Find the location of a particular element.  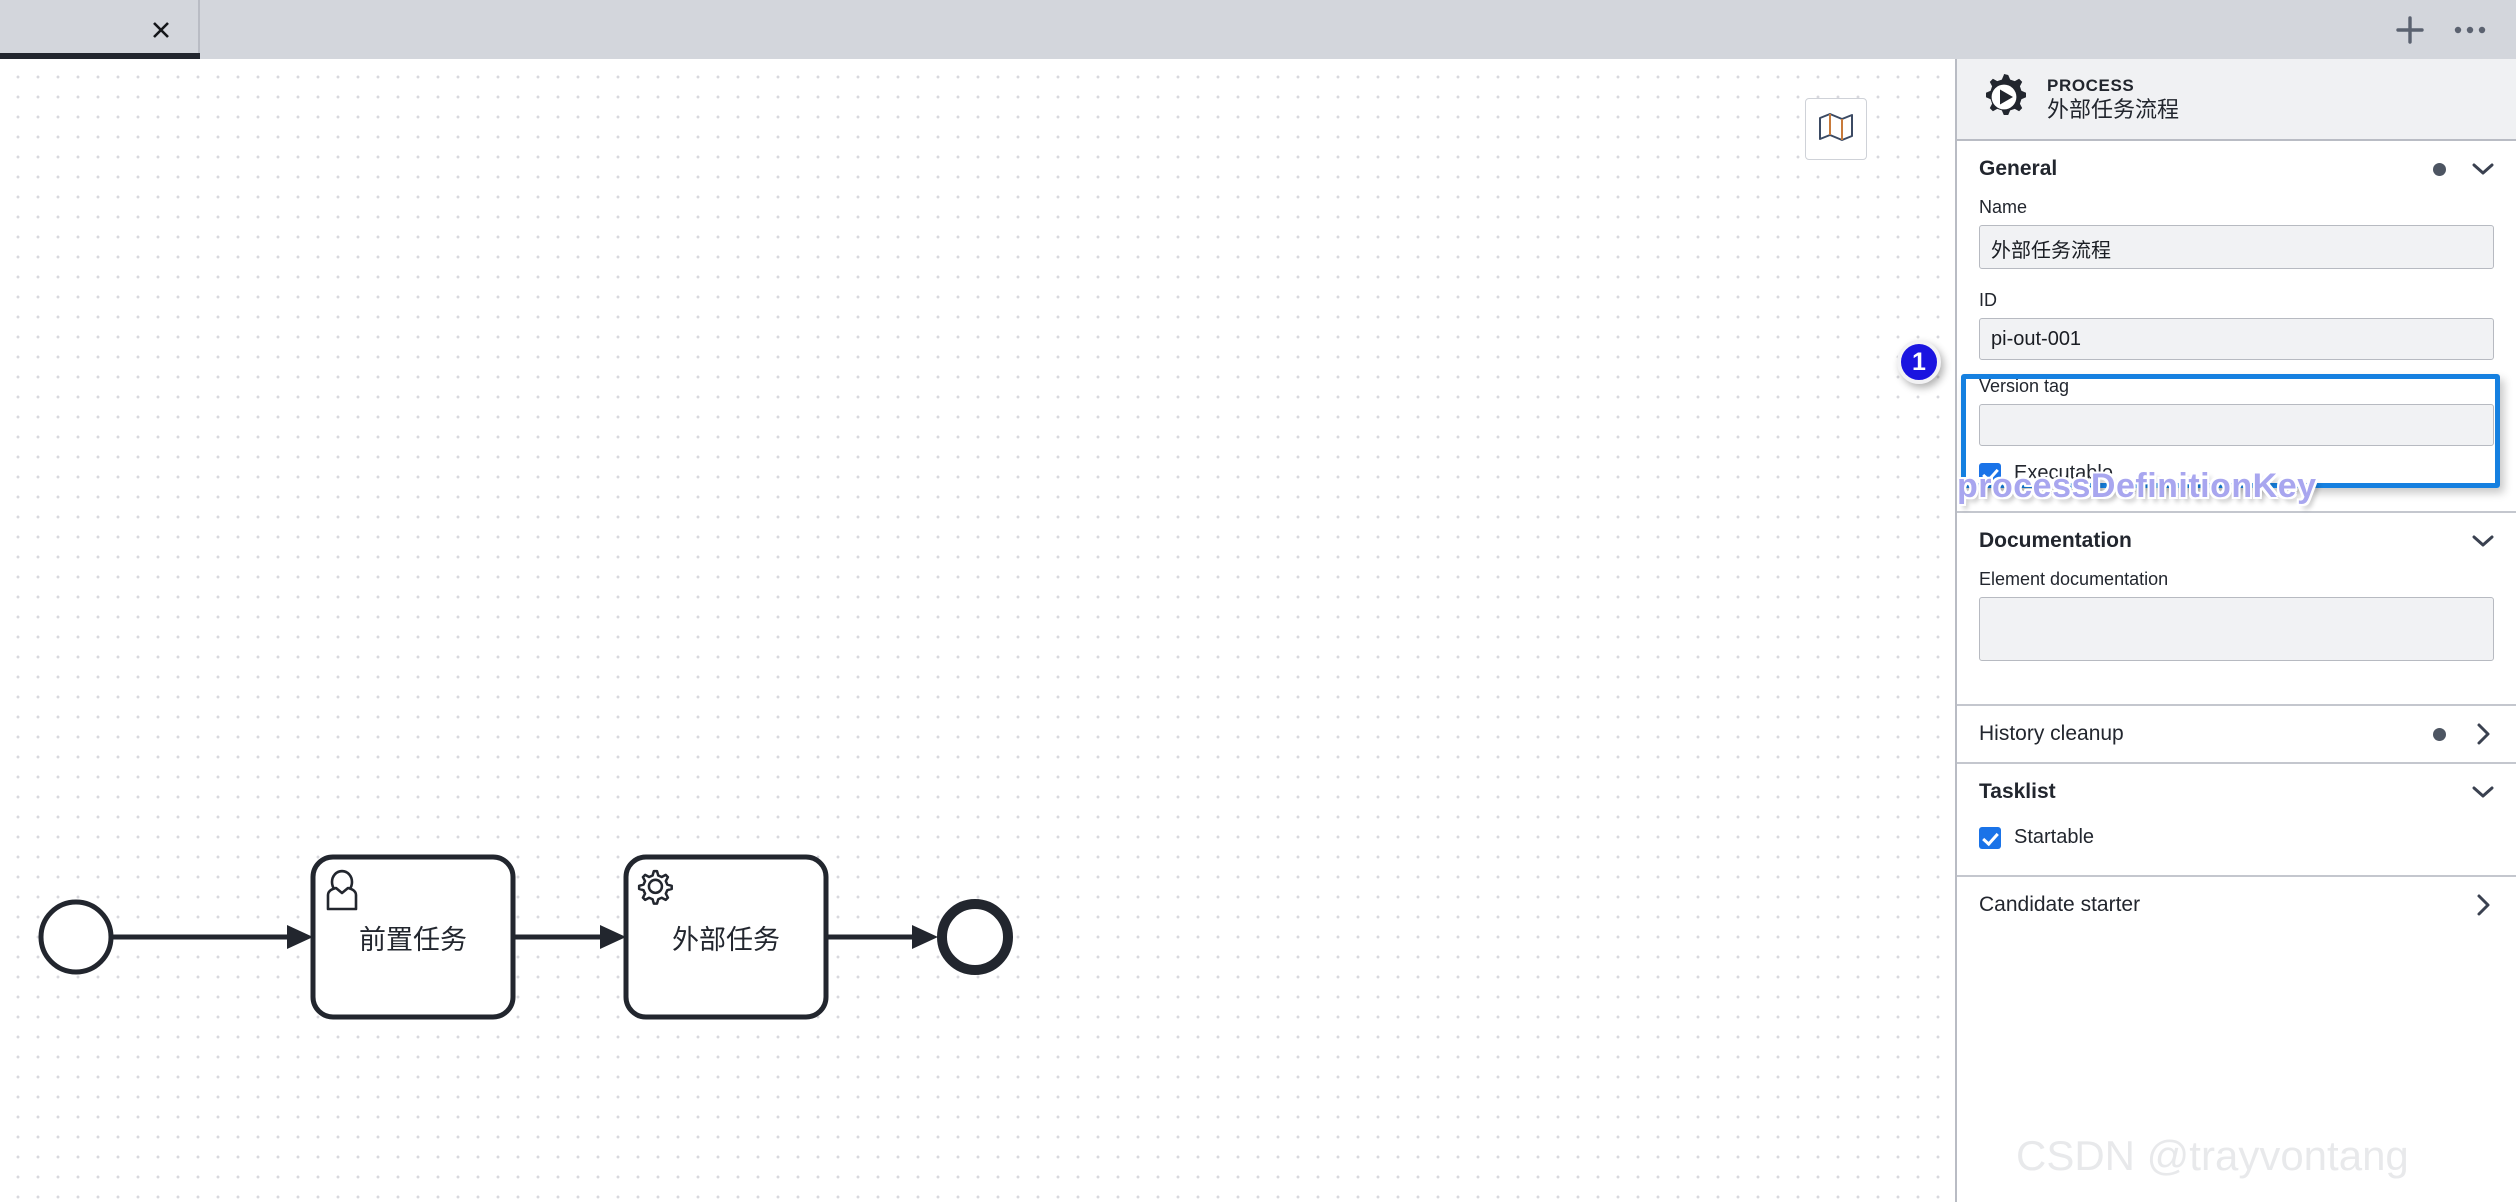

add-tab-button is located at coordinates (2410, 30).